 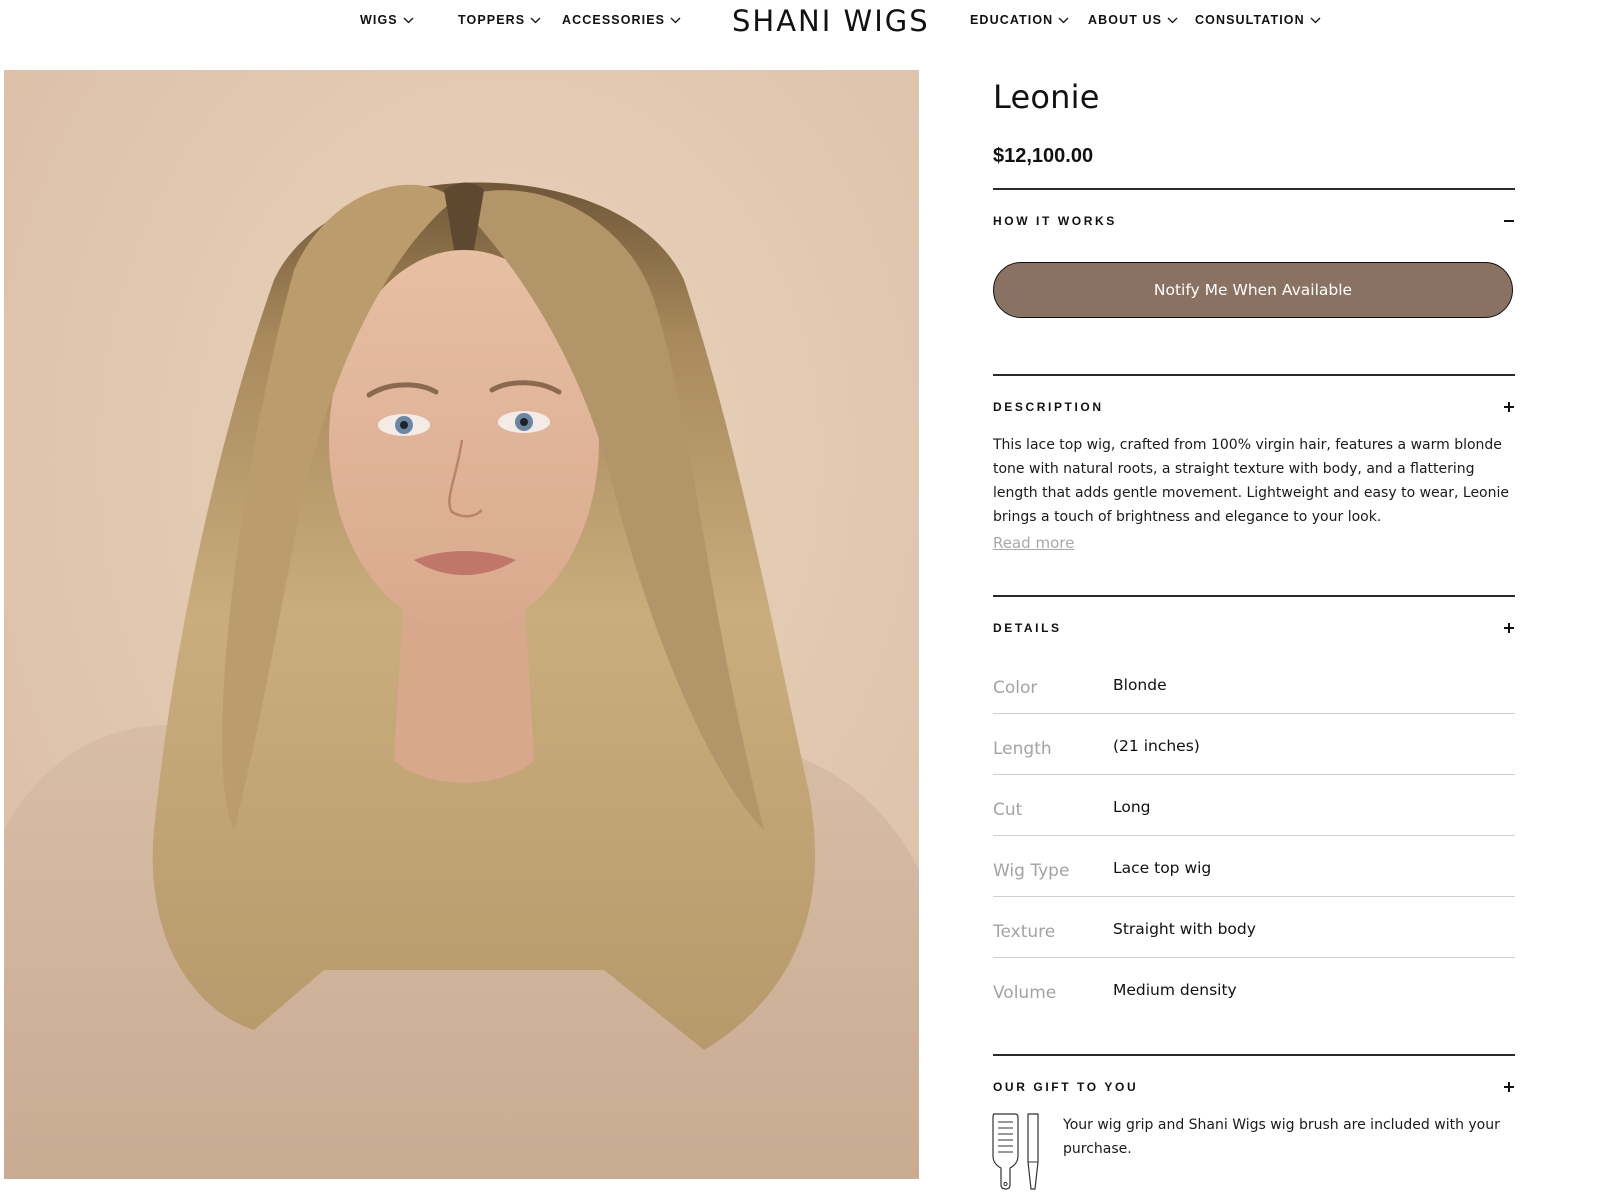 What do you see at coordinates (1254, 407) in the screenshot?
I see `description-accordion-header: DESCRIPTION` at bounding box center [1254, 407].